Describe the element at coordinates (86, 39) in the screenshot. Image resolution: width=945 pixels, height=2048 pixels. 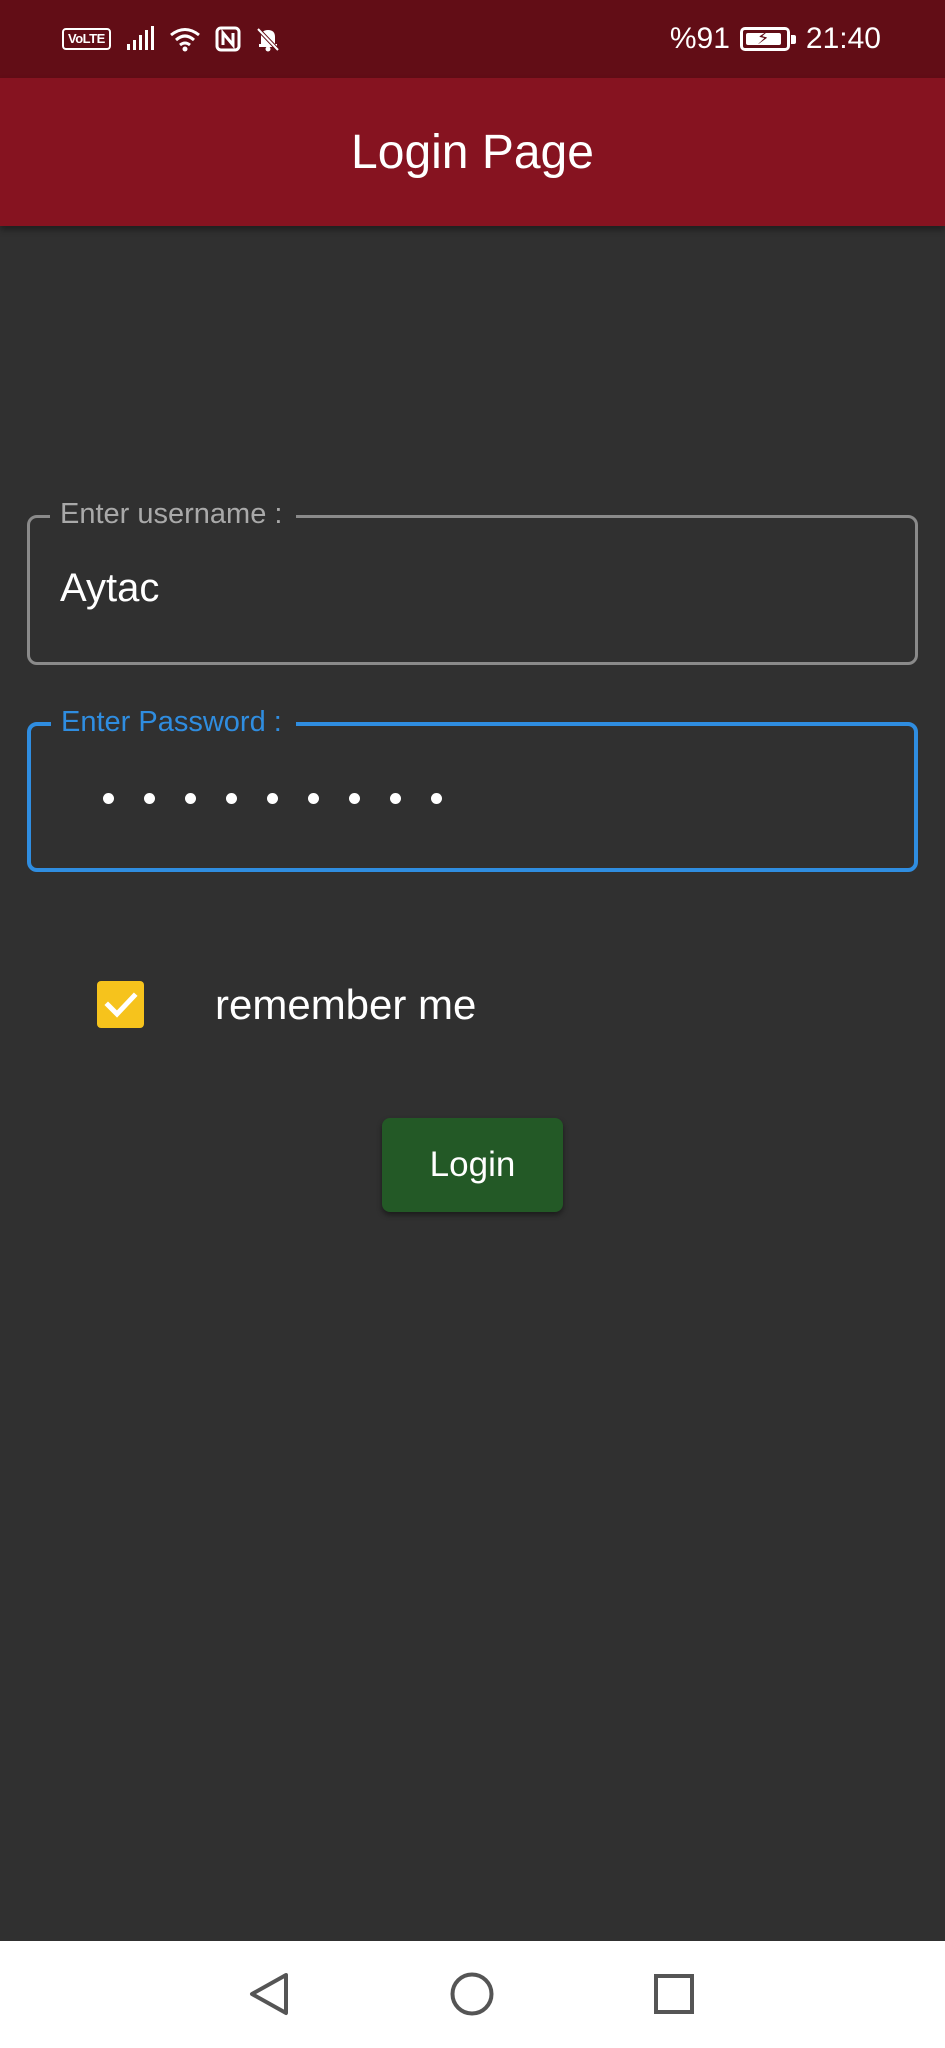
I see `volte-badge: VoLTE` at that location.